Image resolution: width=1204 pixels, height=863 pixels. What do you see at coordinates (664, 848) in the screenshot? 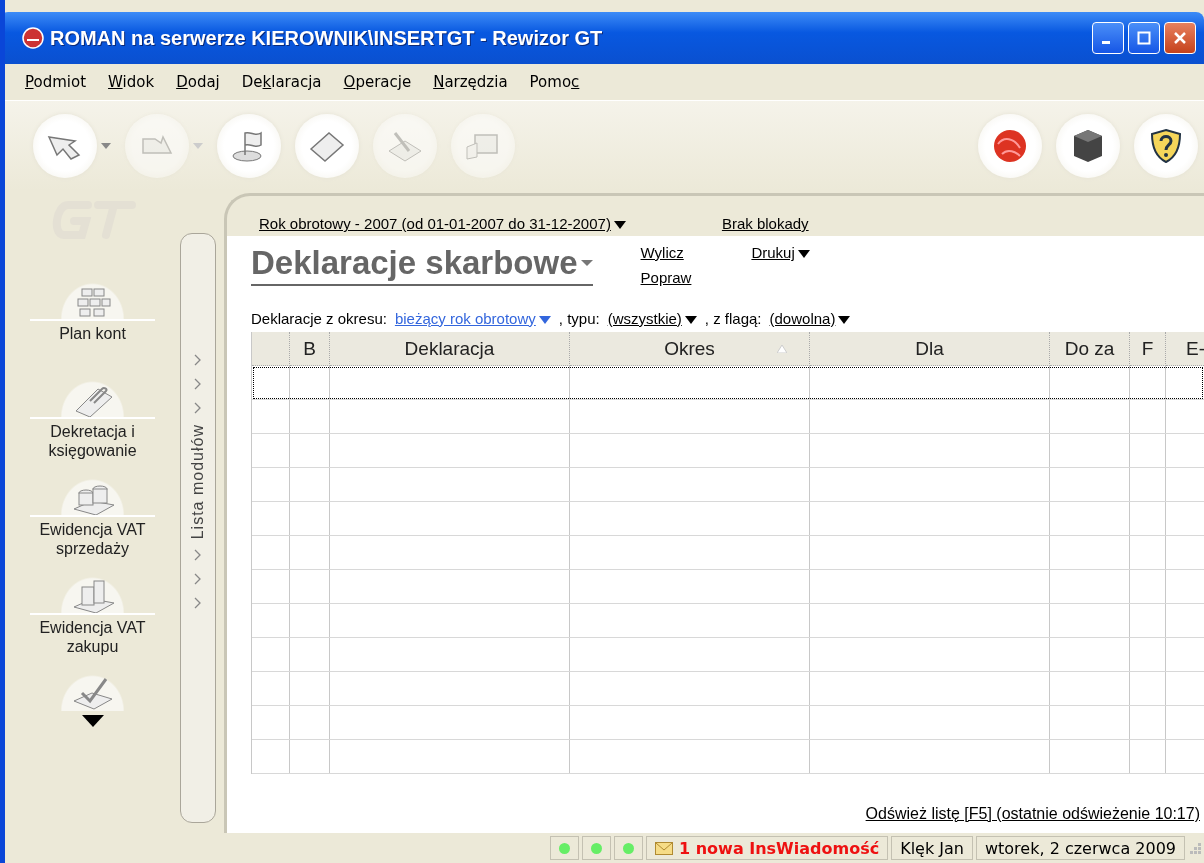
I see `envelope-icon` at bounding box center [664, 848].